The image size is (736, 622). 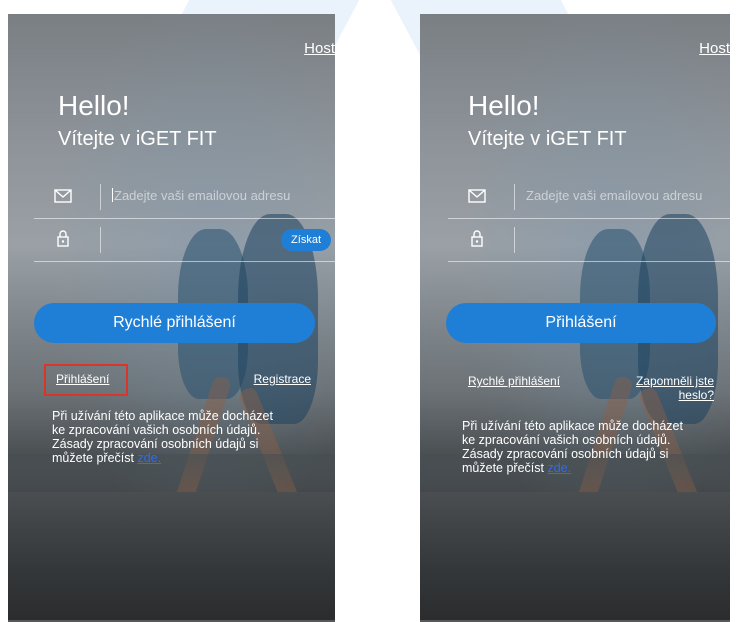 I want to click on quick-login-link: Rychlé přihlášení, so click(x=514, y=381).